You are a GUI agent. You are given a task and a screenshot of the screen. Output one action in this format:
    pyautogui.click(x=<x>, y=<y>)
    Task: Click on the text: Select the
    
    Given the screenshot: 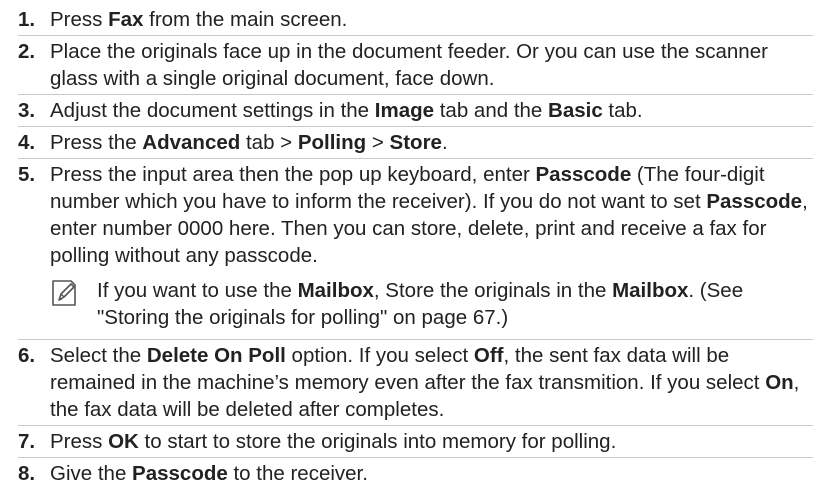 What is the action you would take?
    pyautogui.click(x=98, y=355)
    